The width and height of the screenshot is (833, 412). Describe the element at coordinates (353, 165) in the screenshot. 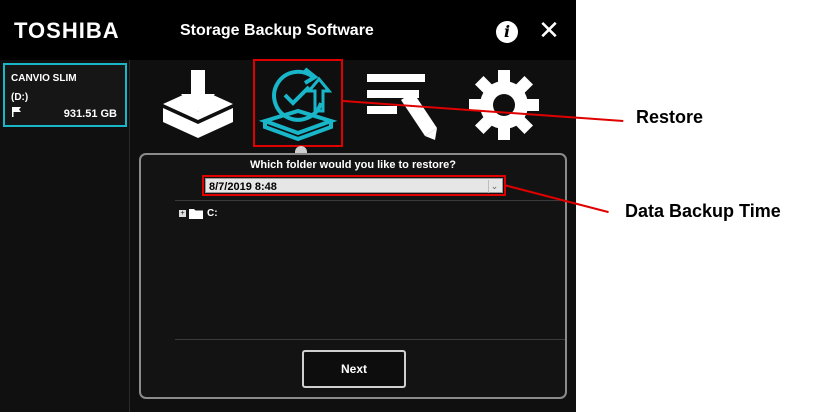

I see `restore-question: Which folder would you like to restore?` at that location.